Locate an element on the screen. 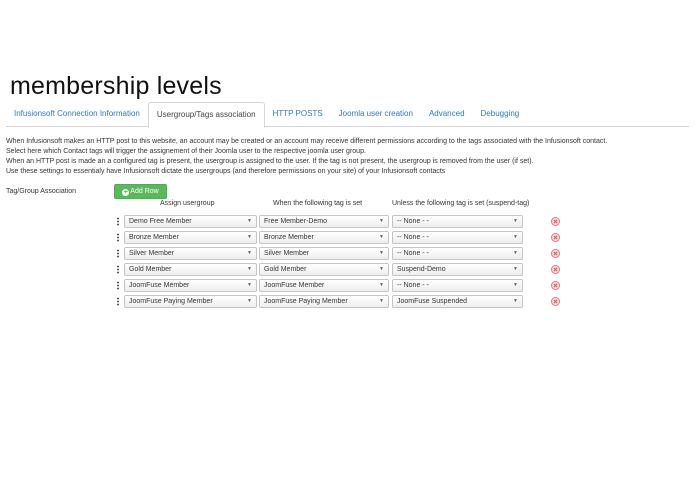 The height and width of the screenshot is (494, 695). tag-select: Gold Member ▼ is located at coordinates (324, 269).